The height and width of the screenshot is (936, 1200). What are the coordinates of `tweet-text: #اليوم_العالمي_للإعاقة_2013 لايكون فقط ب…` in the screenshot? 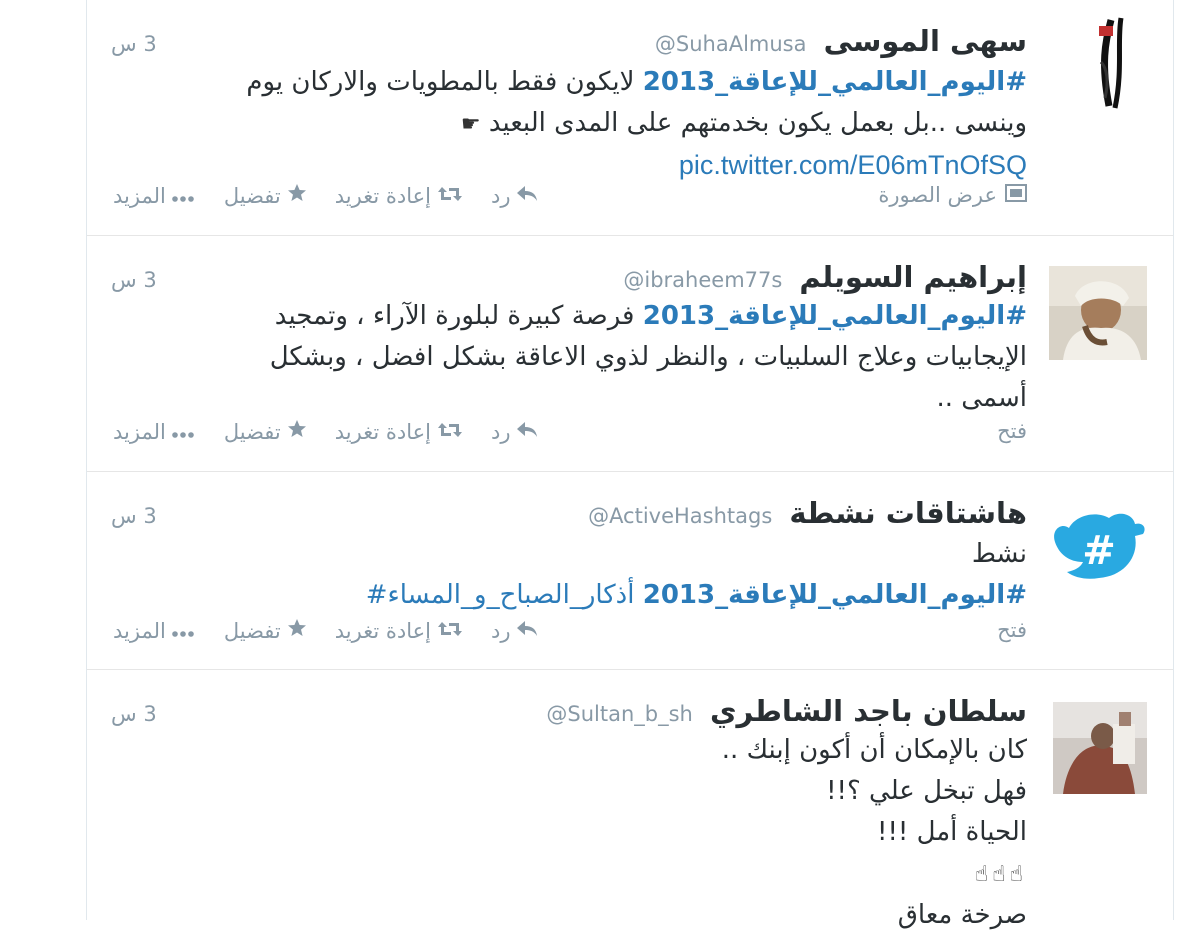 It's located at (597, 124).